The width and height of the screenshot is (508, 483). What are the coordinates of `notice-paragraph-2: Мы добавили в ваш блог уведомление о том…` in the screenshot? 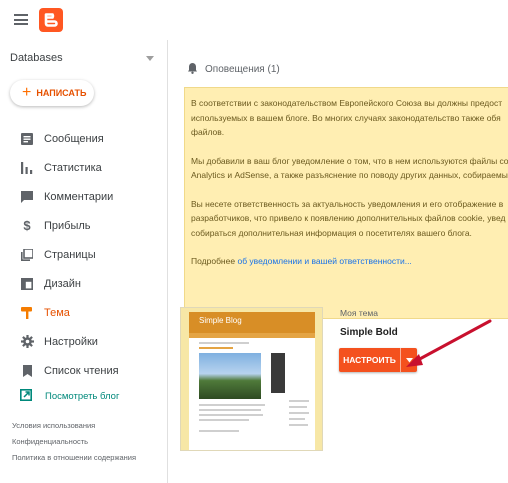 It's located at (349, 168).